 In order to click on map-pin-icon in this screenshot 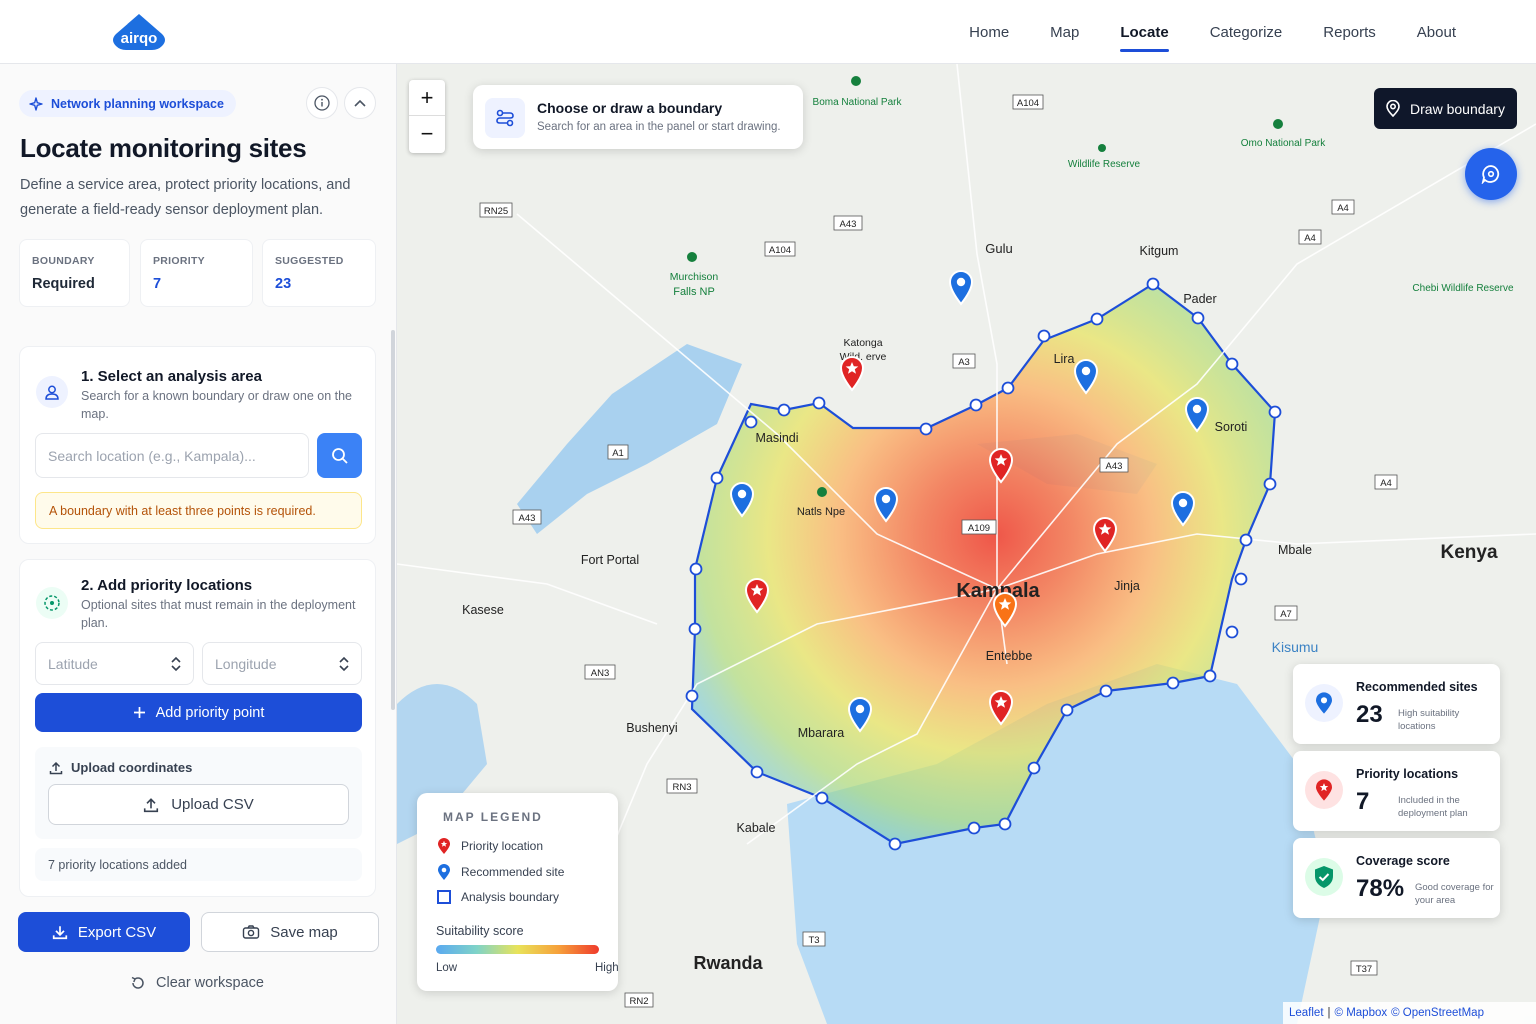, I will do `click(1393, 108)`.